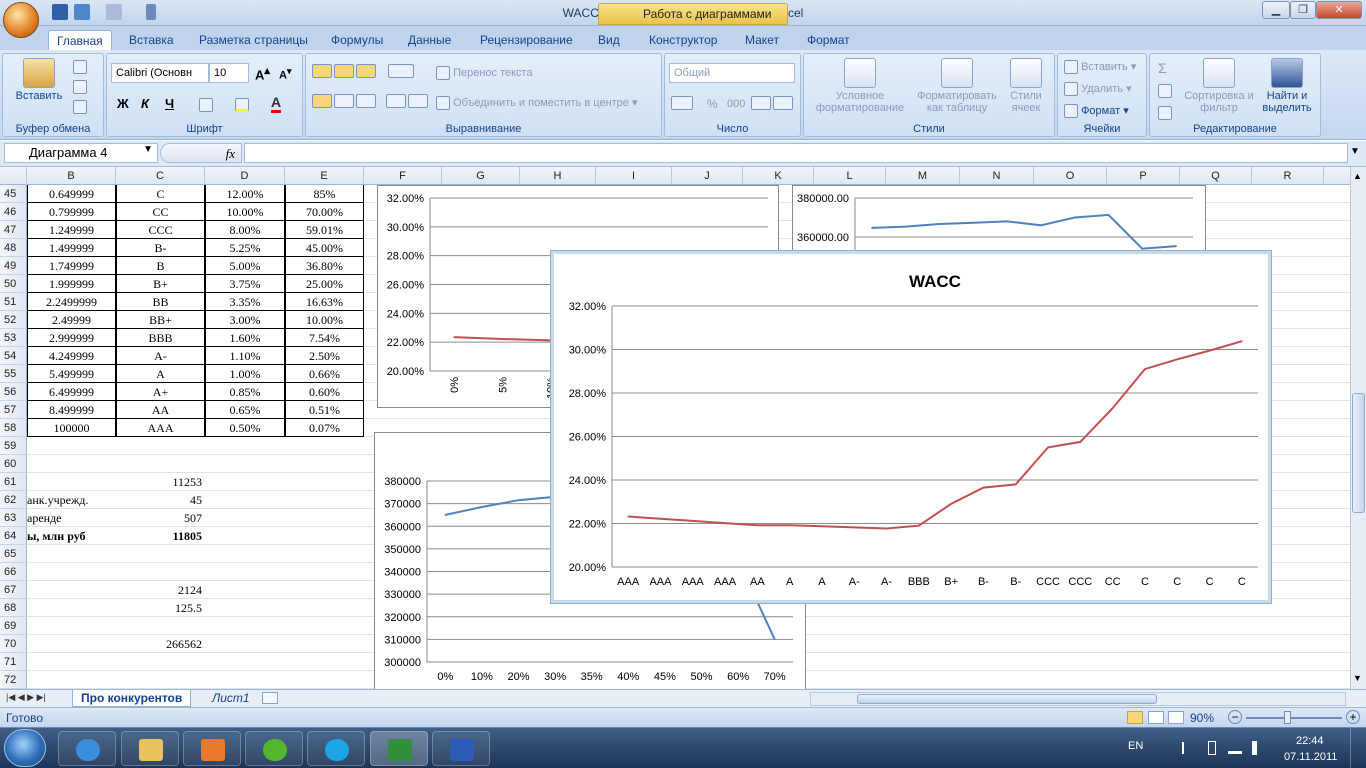 This screenshot has width=1366, height=768. I want to click on increase-indent-icon, so click(418, 101).